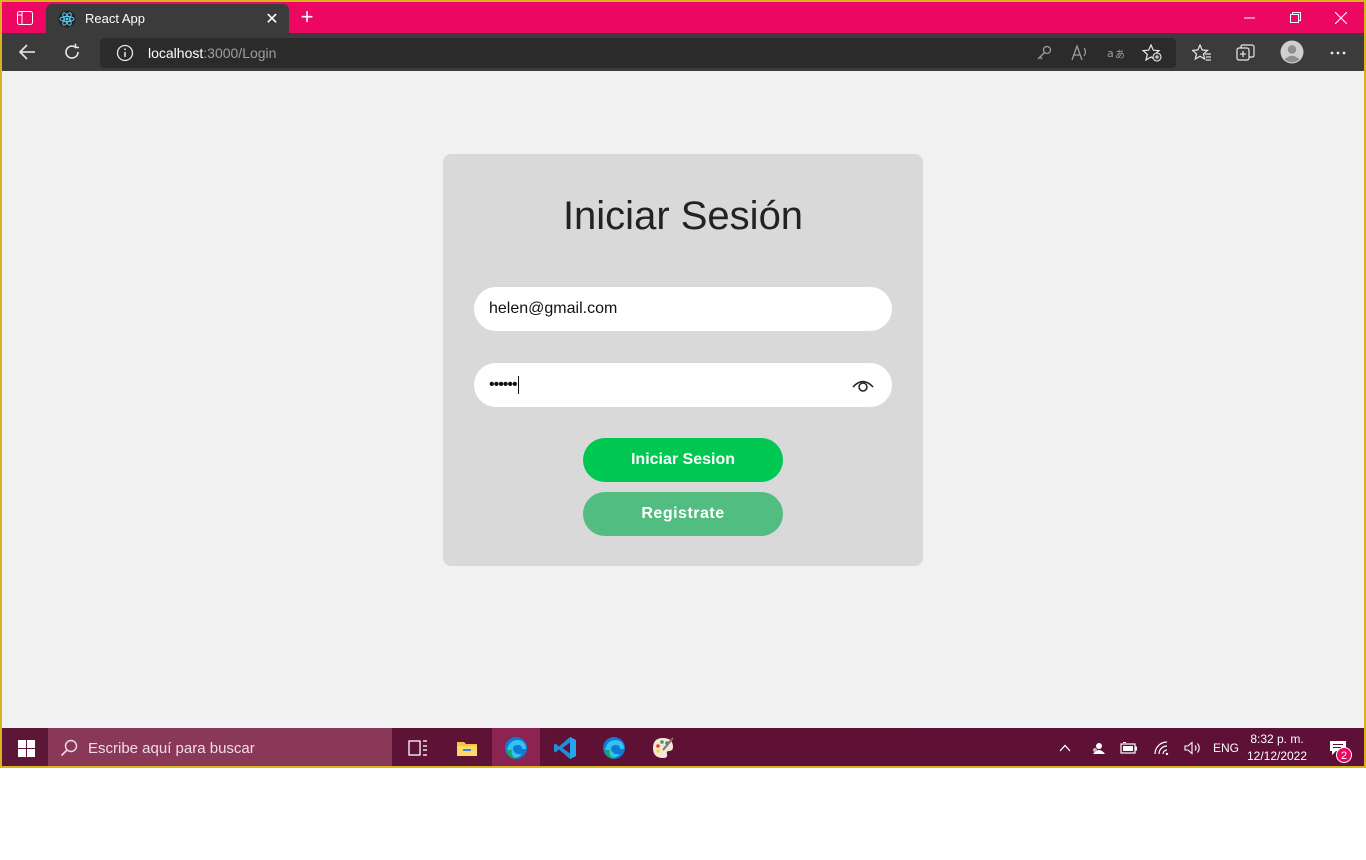  What do you see at coordinates (272, 19) in the screenshot?
I see `tab-close-icon: ✕` at bounding box center [272, 19].